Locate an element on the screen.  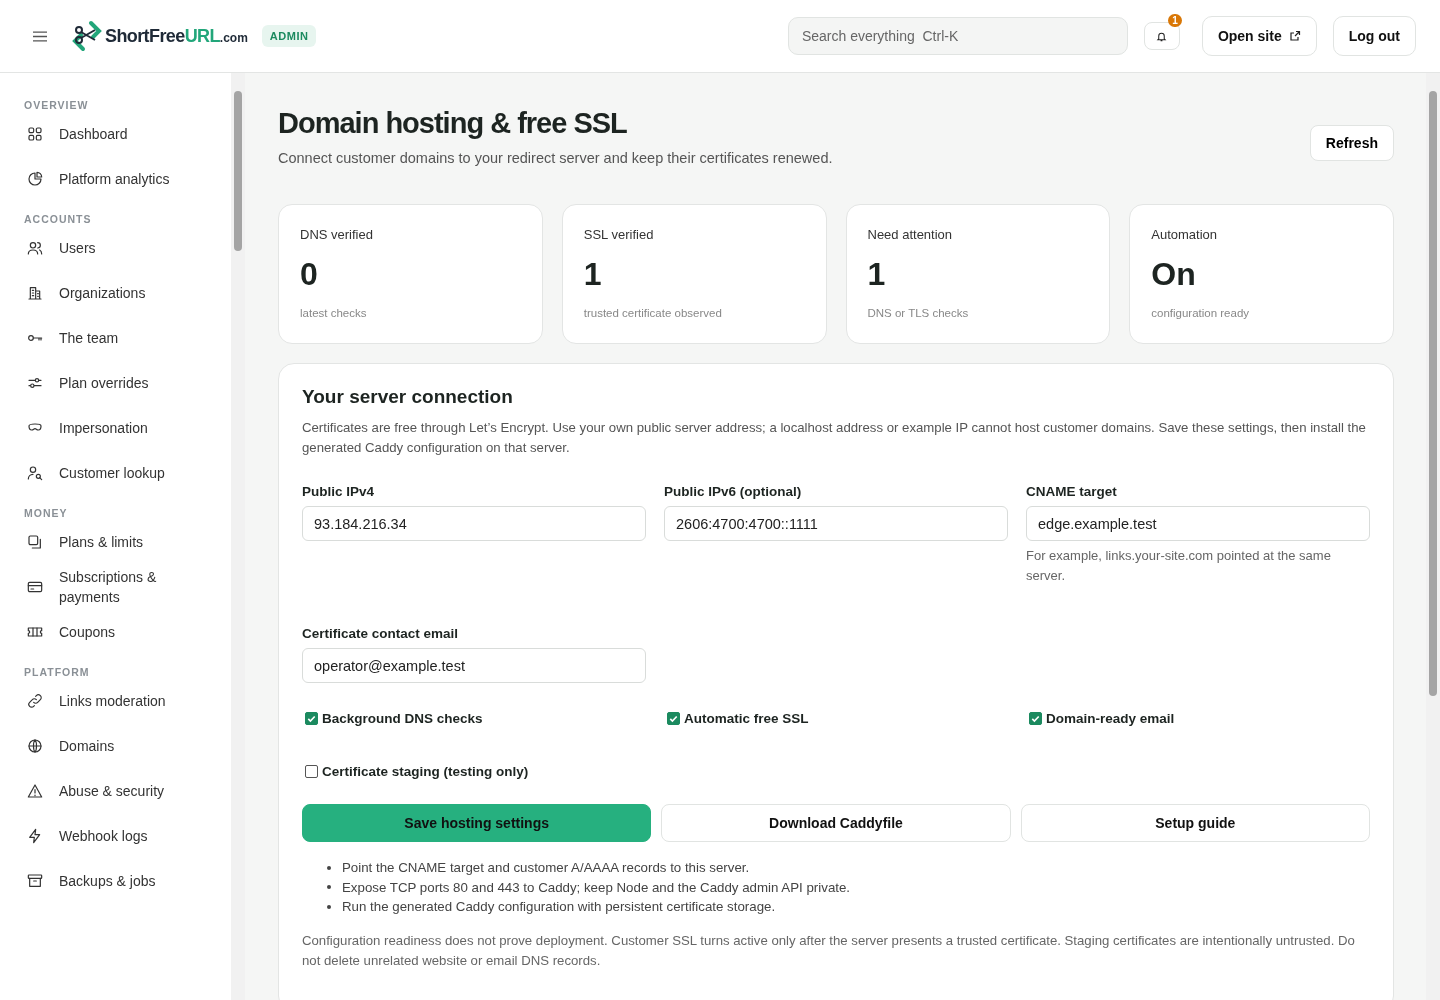
admin-badge: ADMIN is located at coordinates (289, 36).